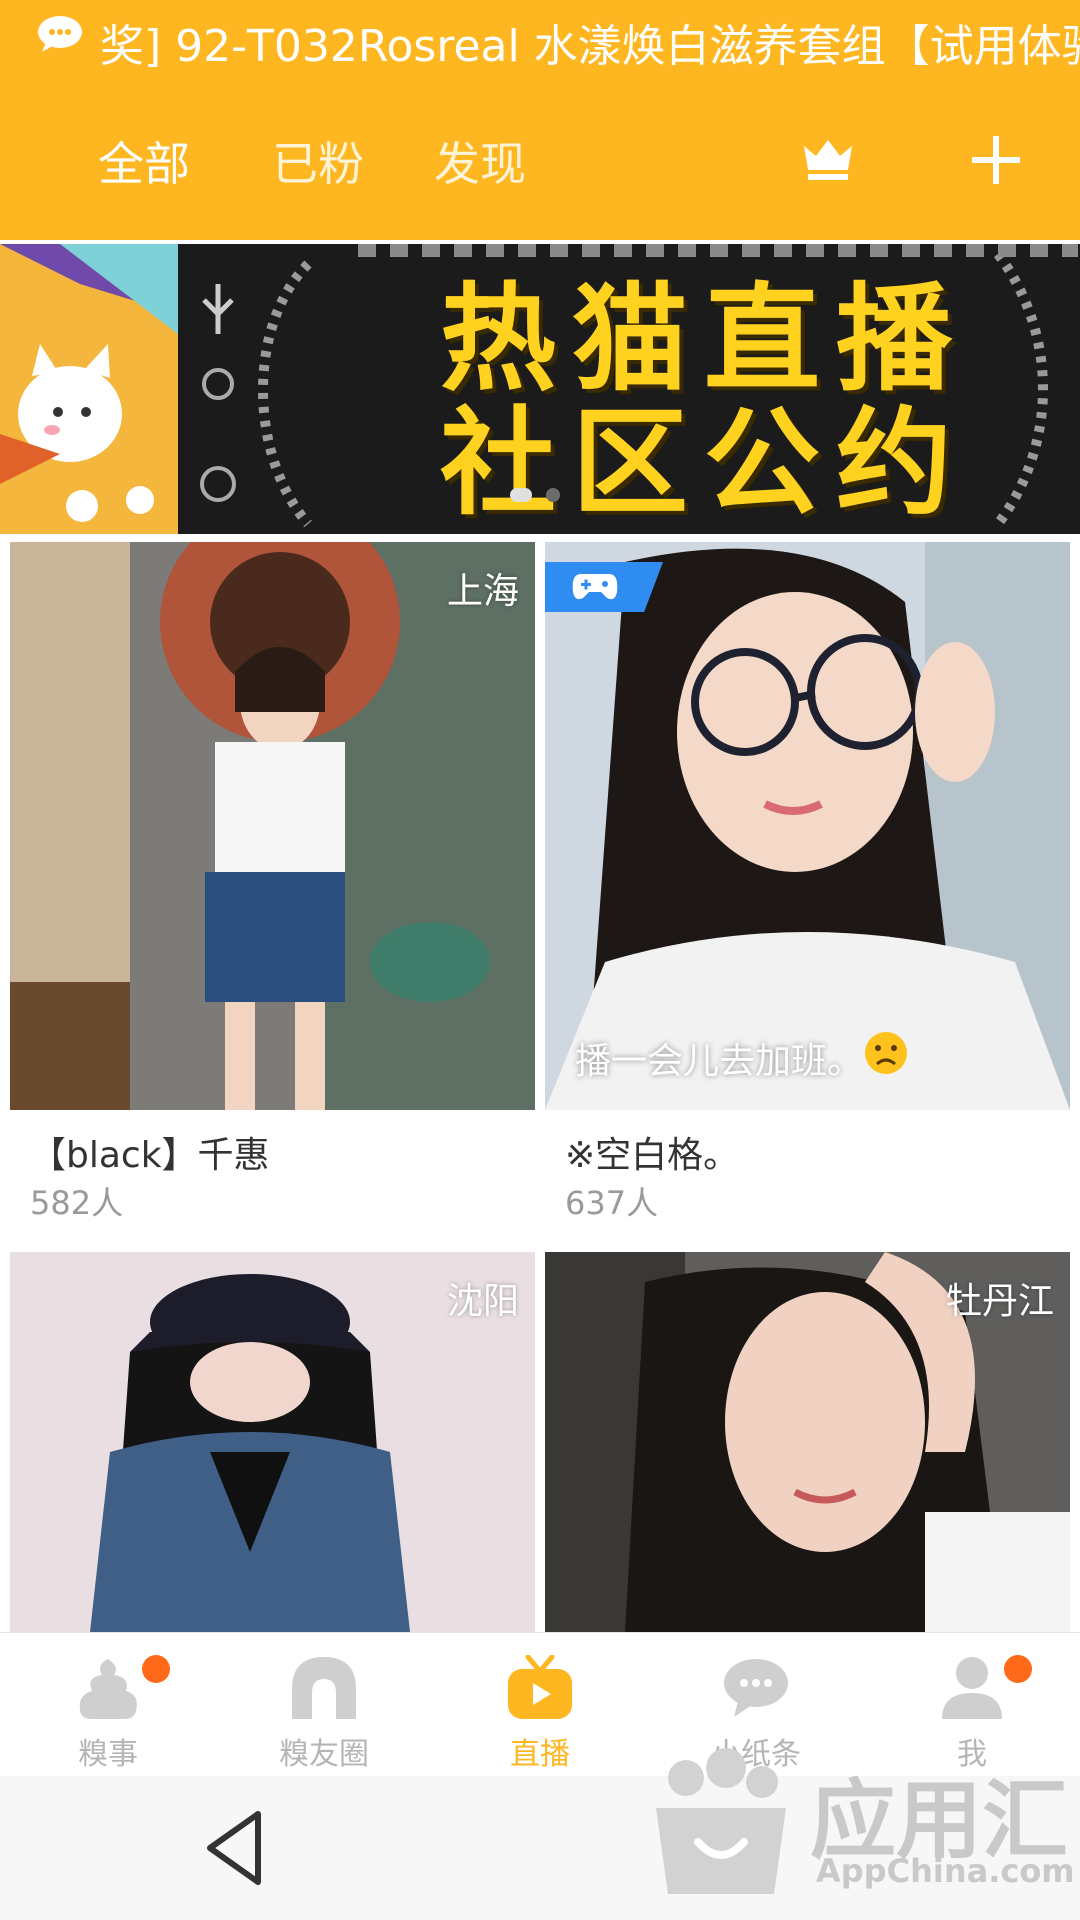 This screenshot has height=1920, width=1080. What do you see at coordinates (828, 159) in the screenshot?
I see `crown-icon` at bounding box center [828, 159].